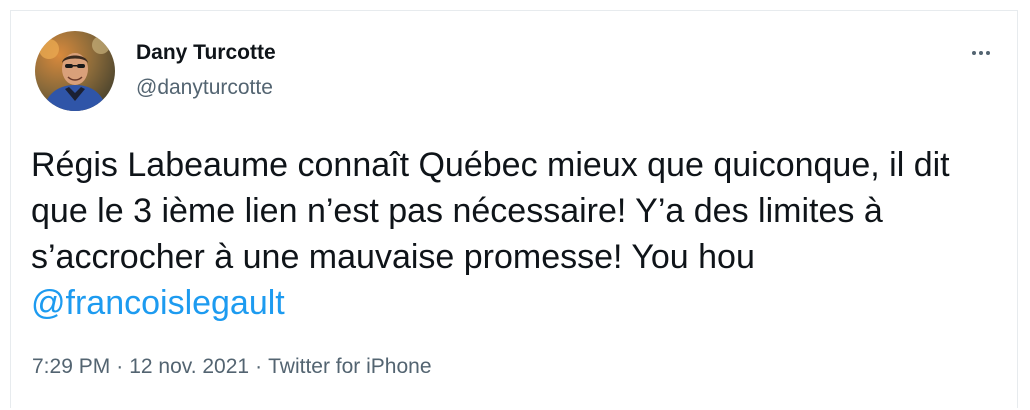 The width and height of the screenshot is (1030, 410). Describe the element at coordinates (71, 366) in the screenshot. I see `tweet-time: 7:29 PM` at that location.